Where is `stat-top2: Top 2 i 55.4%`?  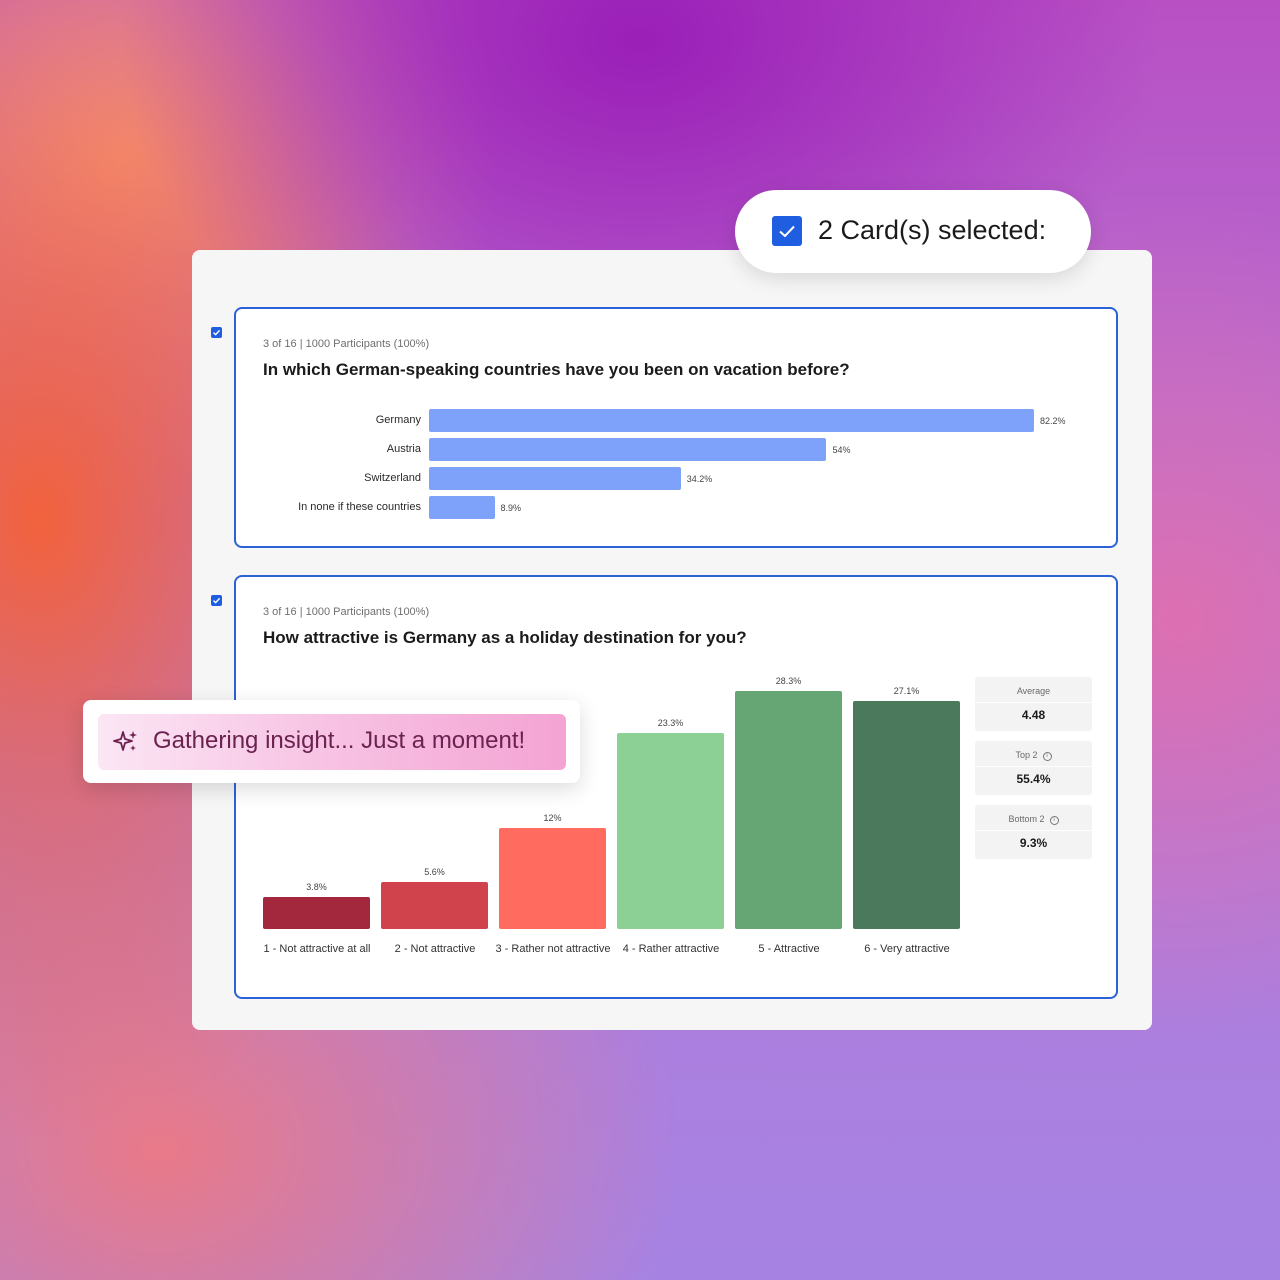
stat-top2: Top 2 i 55.4% is located at coordinates (1033, 768).